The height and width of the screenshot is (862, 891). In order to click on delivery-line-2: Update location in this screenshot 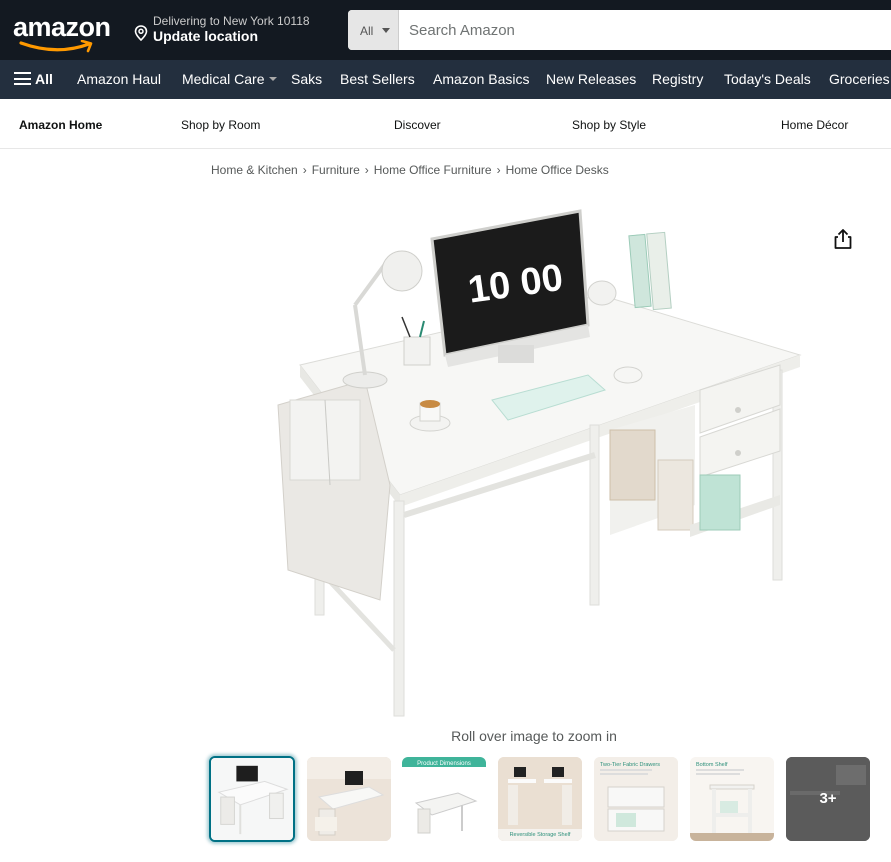, I will do `click(206, 36)`.